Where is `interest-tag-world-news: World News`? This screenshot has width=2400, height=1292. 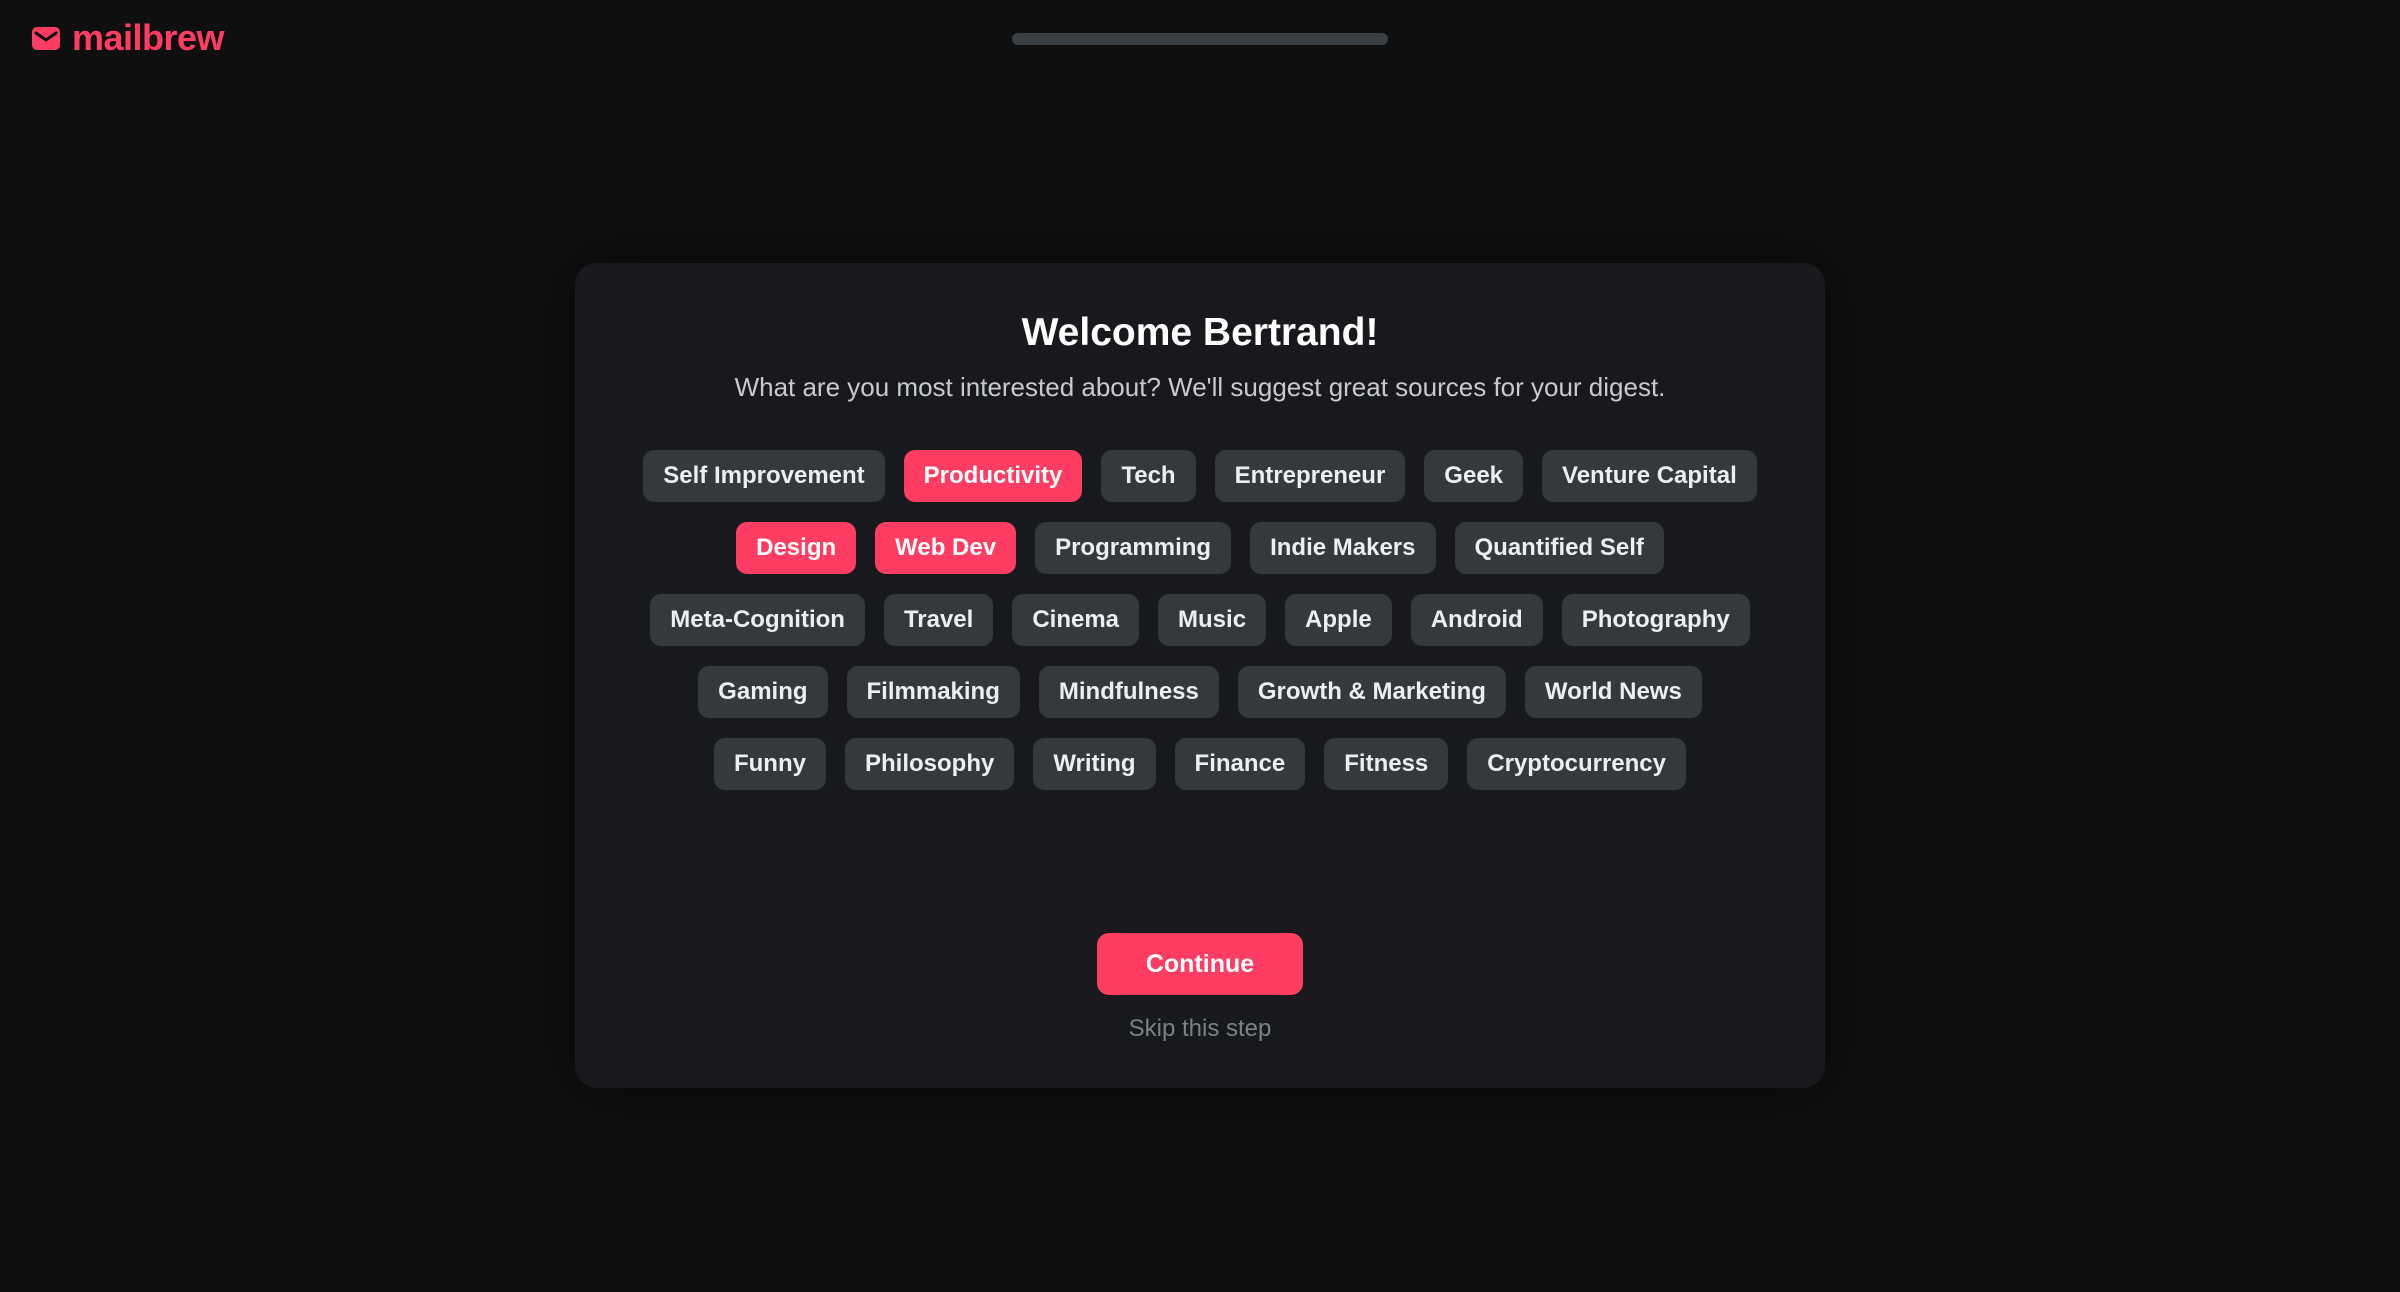 interest-tag-world-news: World News is located at coordinates (1613, 692).